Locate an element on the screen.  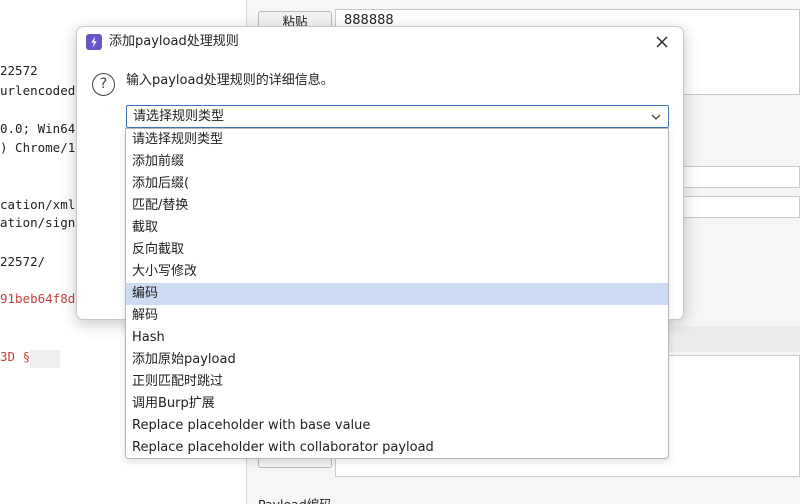
payload-marker-line: 3D § is located at coordinates (15, 356).